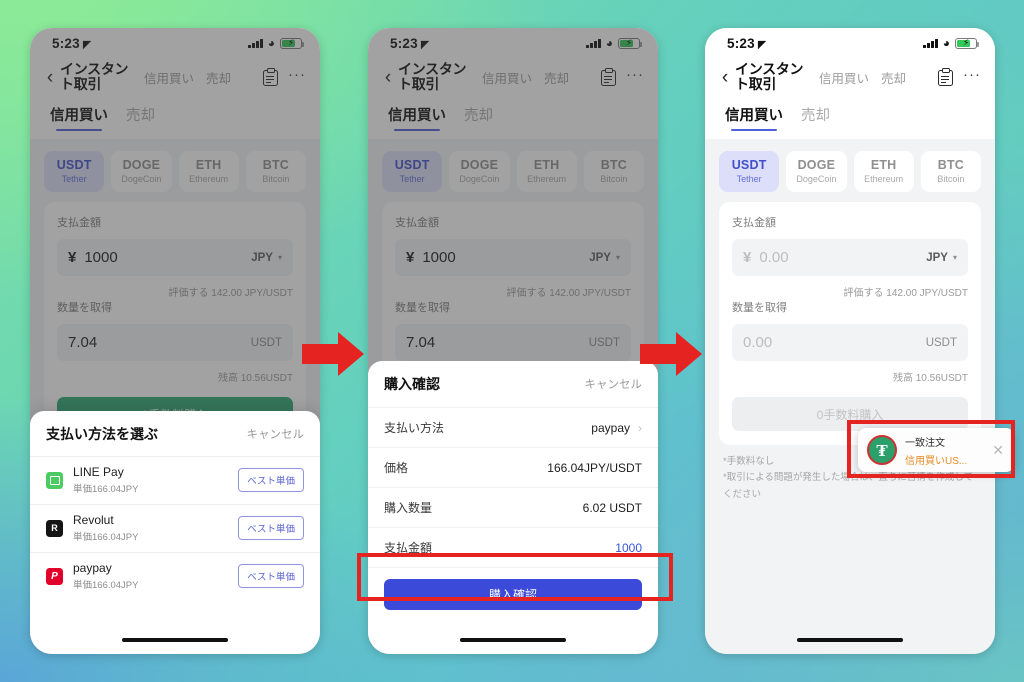  Describe the element at coordinates (614, 179) in the screenshot. I see `coin-name: Bitcoin` at that location.